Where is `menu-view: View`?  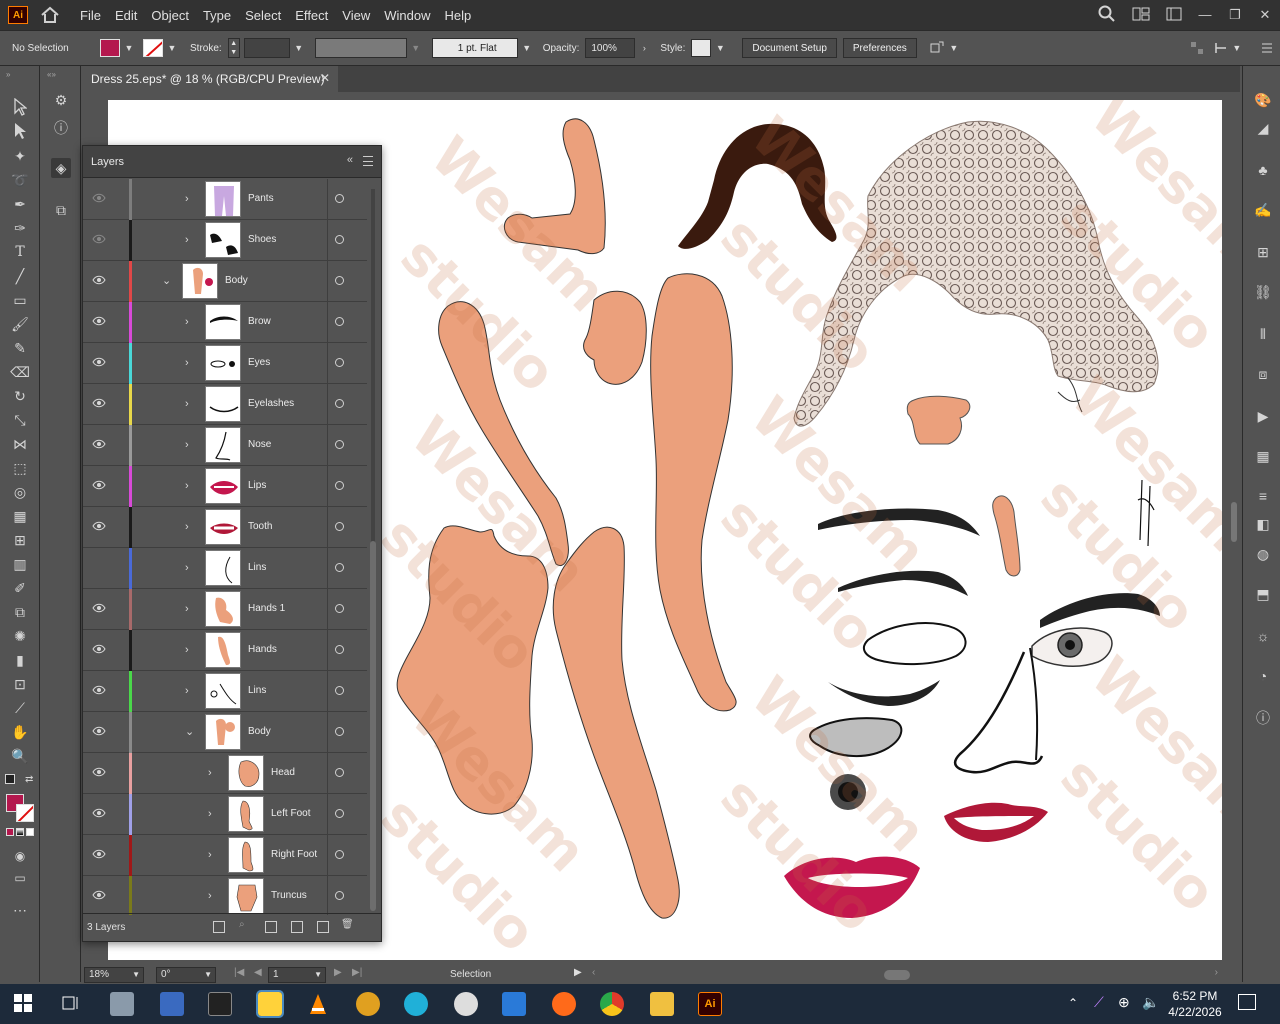 menu-view: View is located at coordinates (356, 15).